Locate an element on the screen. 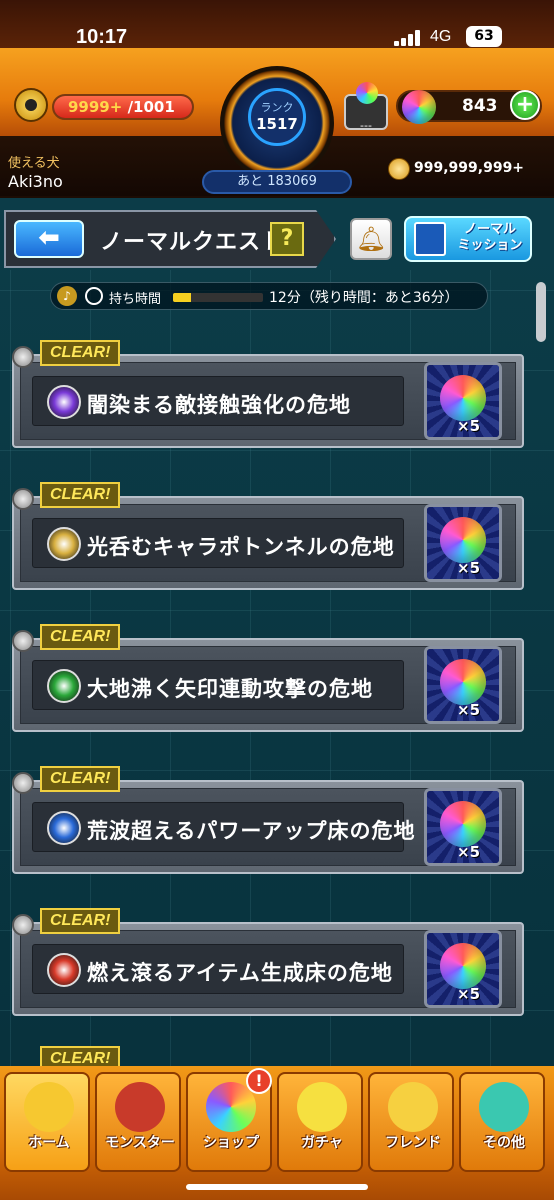  other-icon is located at coordinates (504, 1107).